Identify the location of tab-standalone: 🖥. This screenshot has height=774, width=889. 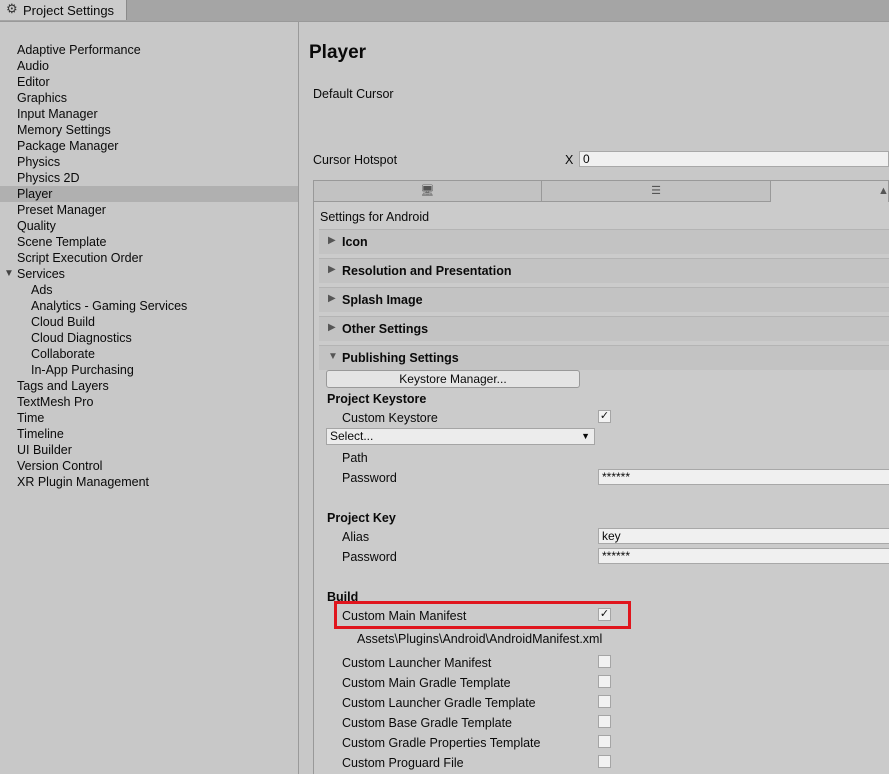
(427, 191).